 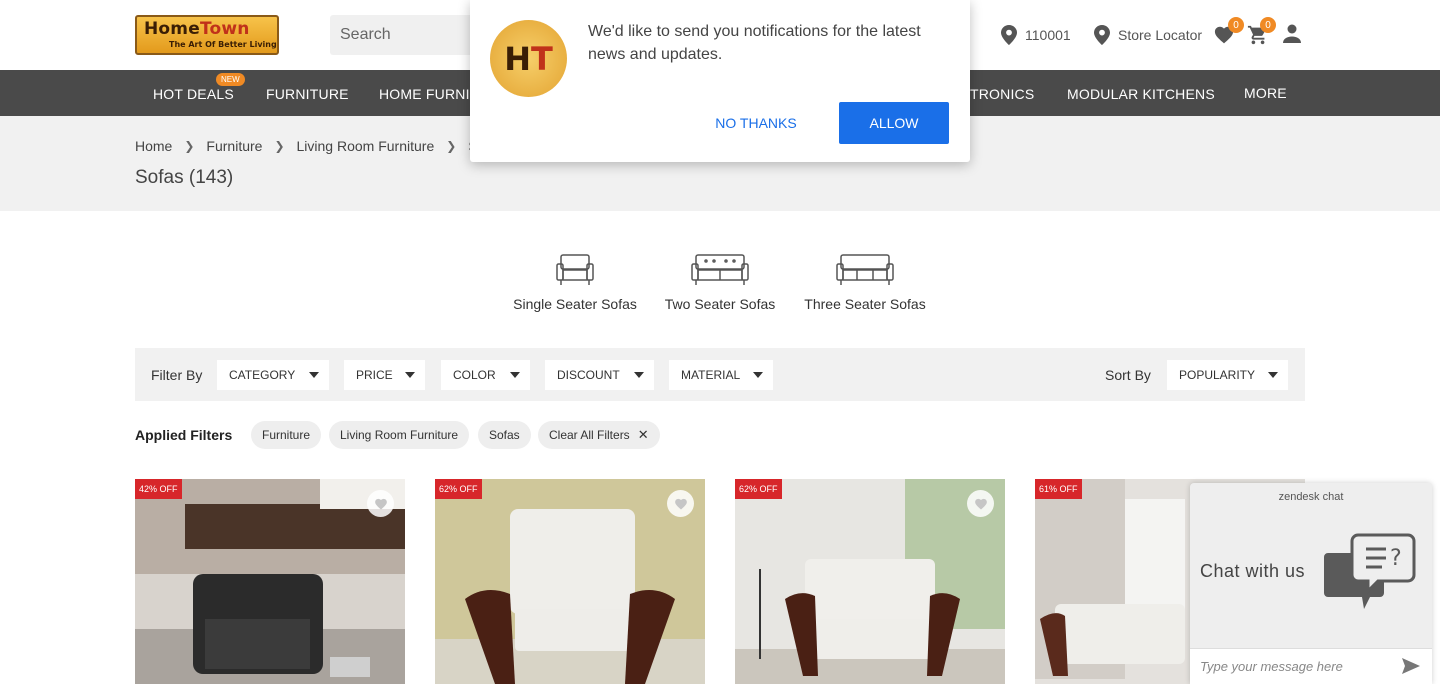 I want to click on pincode-selector: 110001, so click(x=1036, y=35).